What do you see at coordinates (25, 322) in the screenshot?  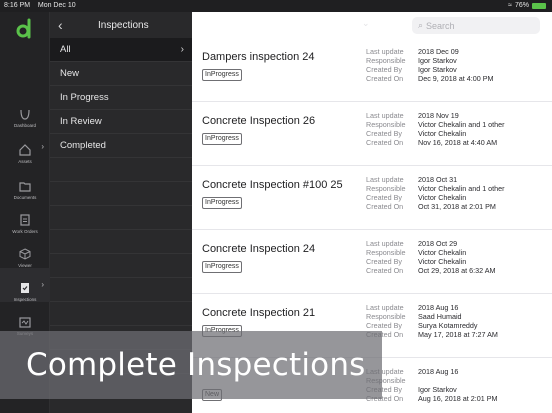 I see `survey-icon` at bounding box center [25, 322].